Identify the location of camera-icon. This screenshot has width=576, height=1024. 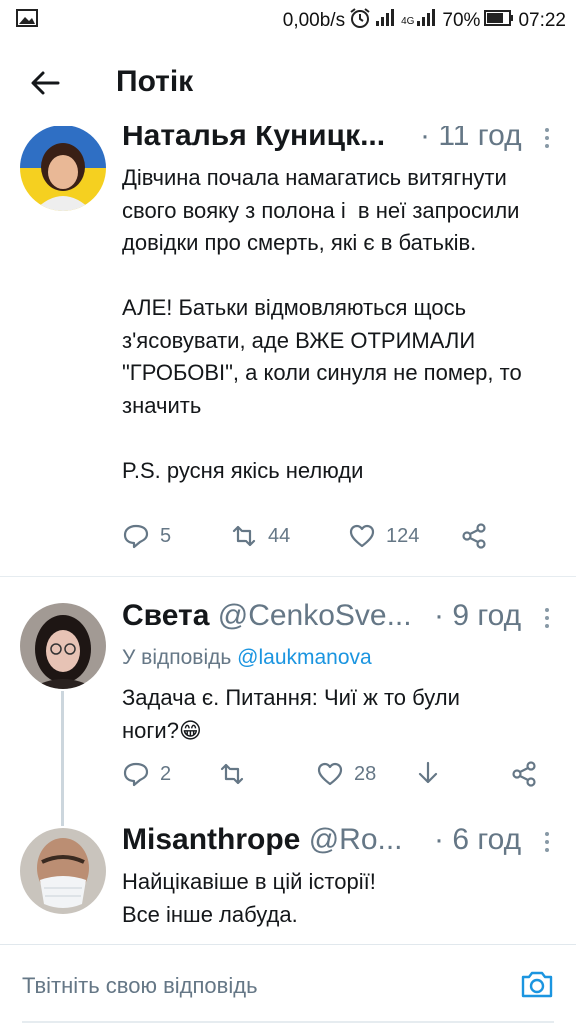
(537, 984).